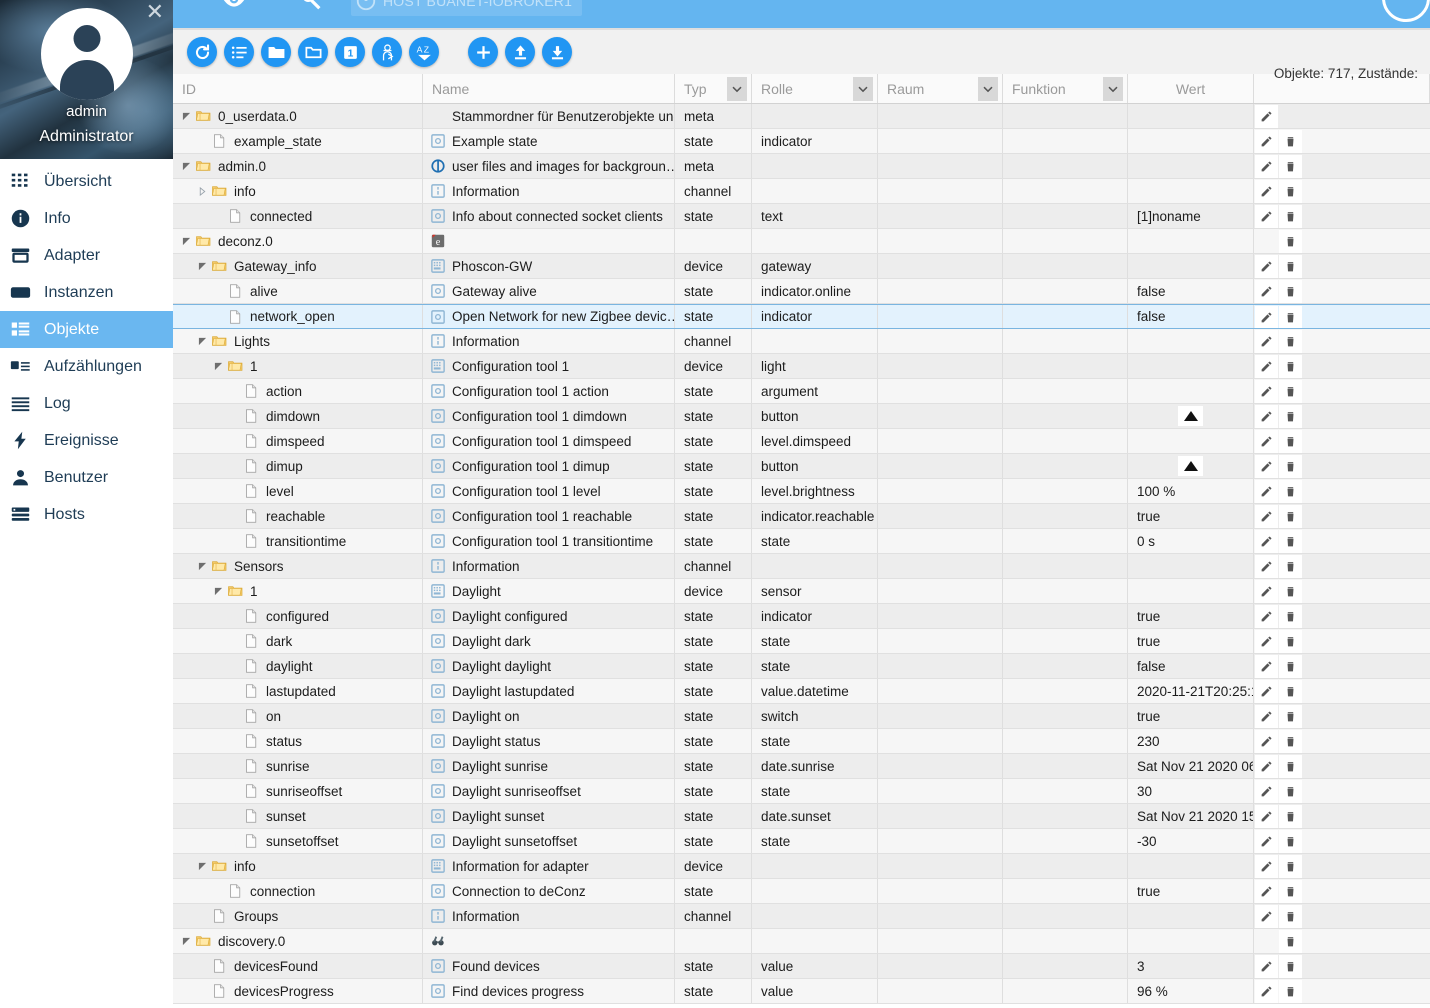 This screenshot has height=1008, width=1430. I want to click on trigger-button, so click(1190, 416).